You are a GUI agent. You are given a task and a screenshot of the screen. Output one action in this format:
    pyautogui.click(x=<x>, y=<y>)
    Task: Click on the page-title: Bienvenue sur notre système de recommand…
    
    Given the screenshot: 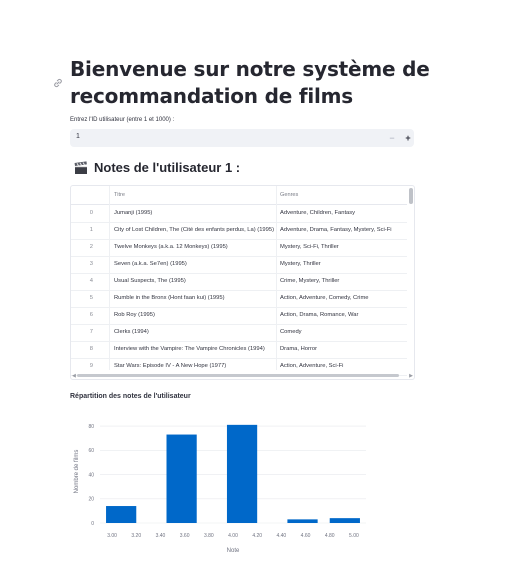 What is the action you would take?
    pyautogui.click(x=250, y=82)
    